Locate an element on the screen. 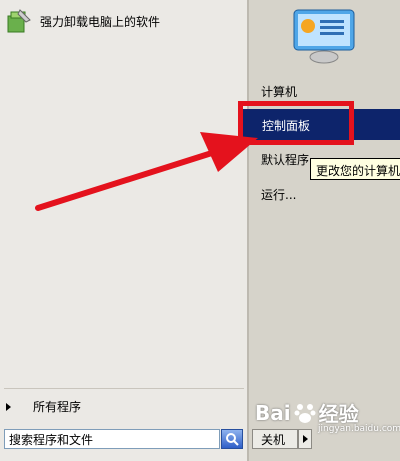  pinned-program-uninstaller: 强力卸载电脑上的软件 is located at coordinates (83, 21).